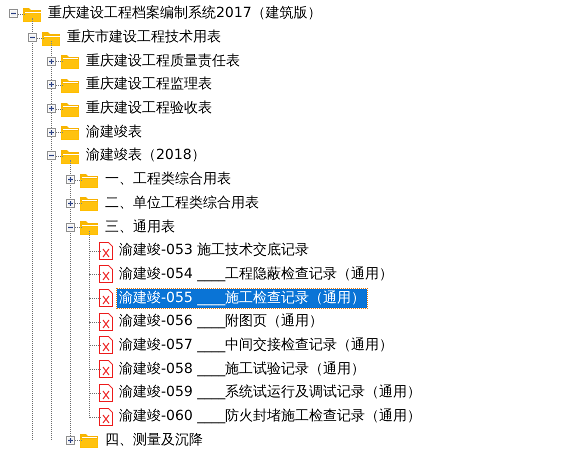  I want to click on tree-item: 渝建竣-059 ____系统试运行及调试记录（通用）, so click(270, 392).